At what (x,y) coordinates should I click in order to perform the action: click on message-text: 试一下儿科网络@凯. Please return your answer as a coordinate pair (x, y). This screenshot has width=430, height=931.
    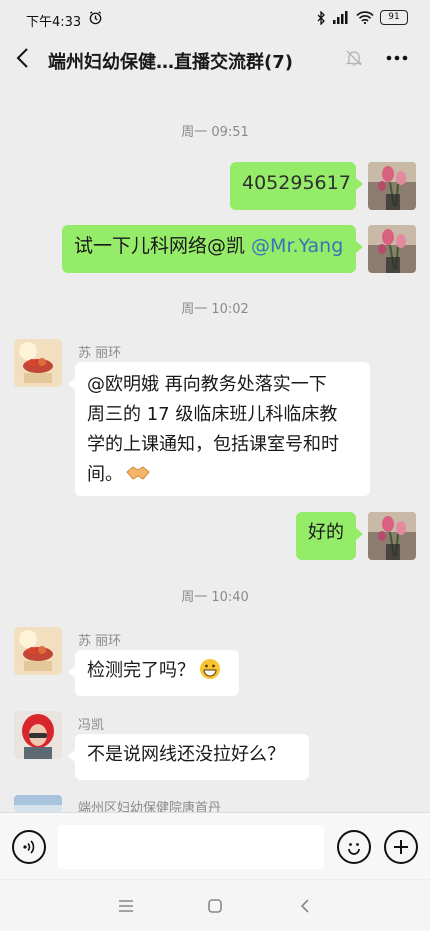
    Looking at the image, I should click on (163, 246).